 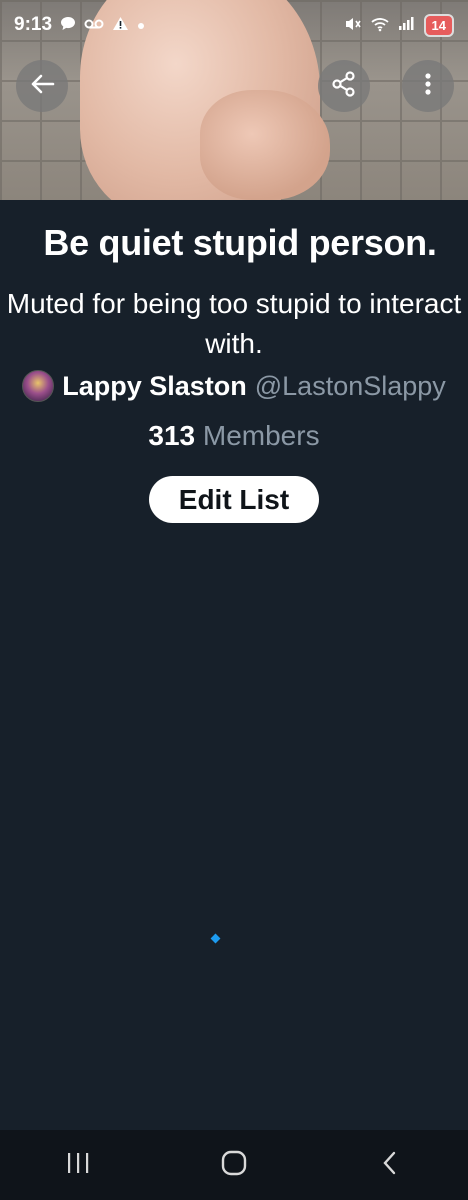 I want to click on home-button, so click(x=234, y=1165).